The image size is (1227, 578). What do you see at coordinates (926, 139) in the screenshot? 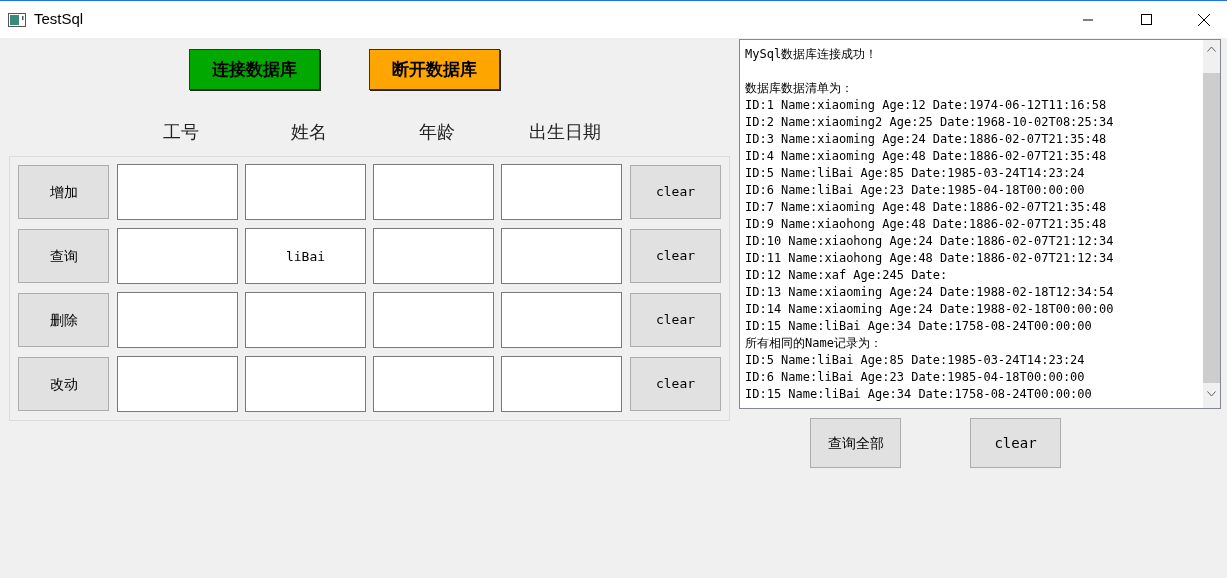
I see `log-line: ID:3 Name:xiaoming Age:24 Date:1886-02-07T21:35:48` at bounding box center [926, 139].